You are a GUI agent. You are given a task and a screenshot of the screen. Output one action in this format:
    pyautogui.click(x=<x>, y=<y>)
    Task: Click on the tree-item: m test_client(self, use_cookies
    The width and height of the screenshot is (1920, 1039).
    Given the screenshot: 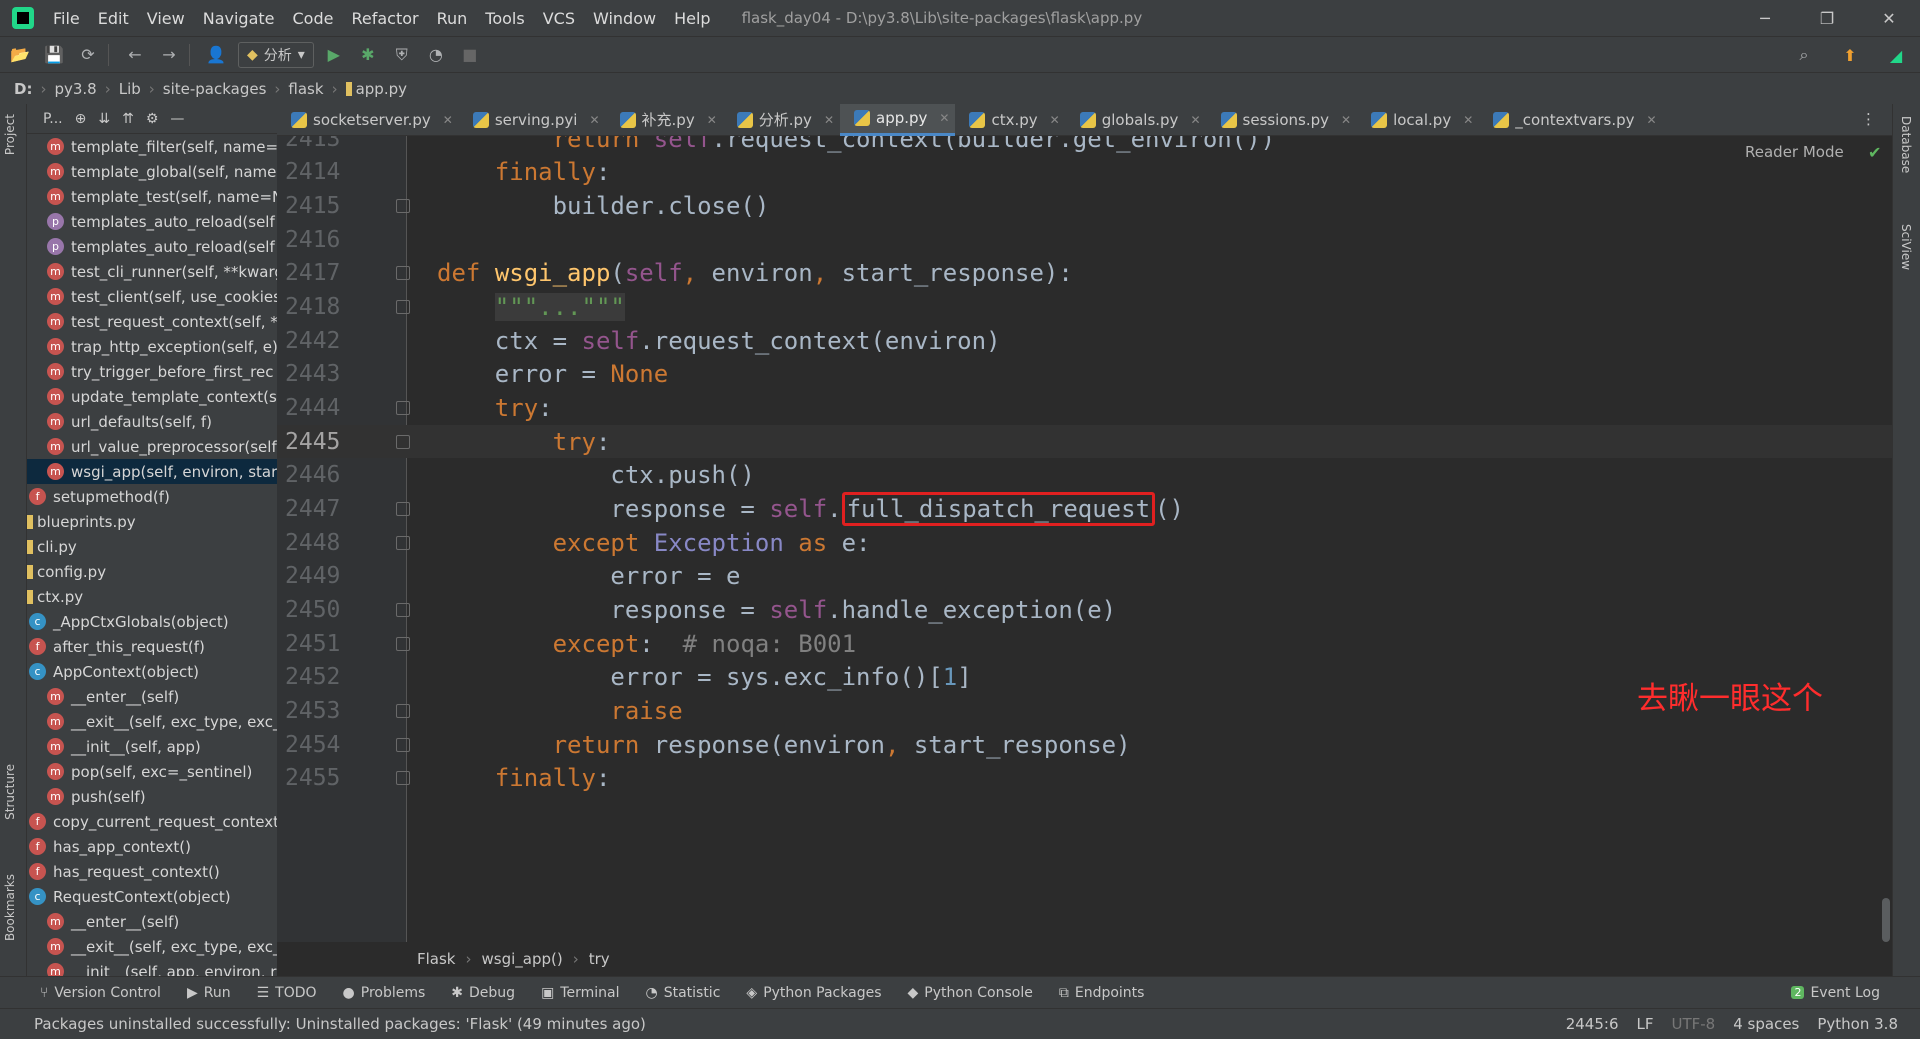 What is the action you would take?
    pyautogui.click(x=152, y=296)
    